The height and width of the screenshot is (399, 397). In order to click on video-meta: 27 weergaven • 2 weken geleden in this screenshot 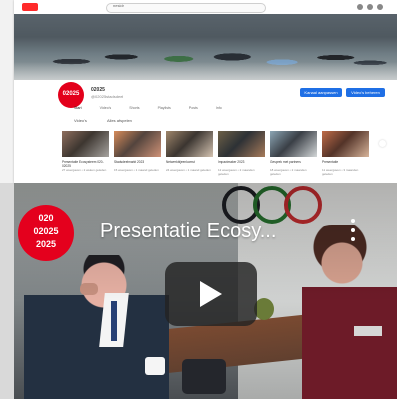, I will do `click(84, 170)`.